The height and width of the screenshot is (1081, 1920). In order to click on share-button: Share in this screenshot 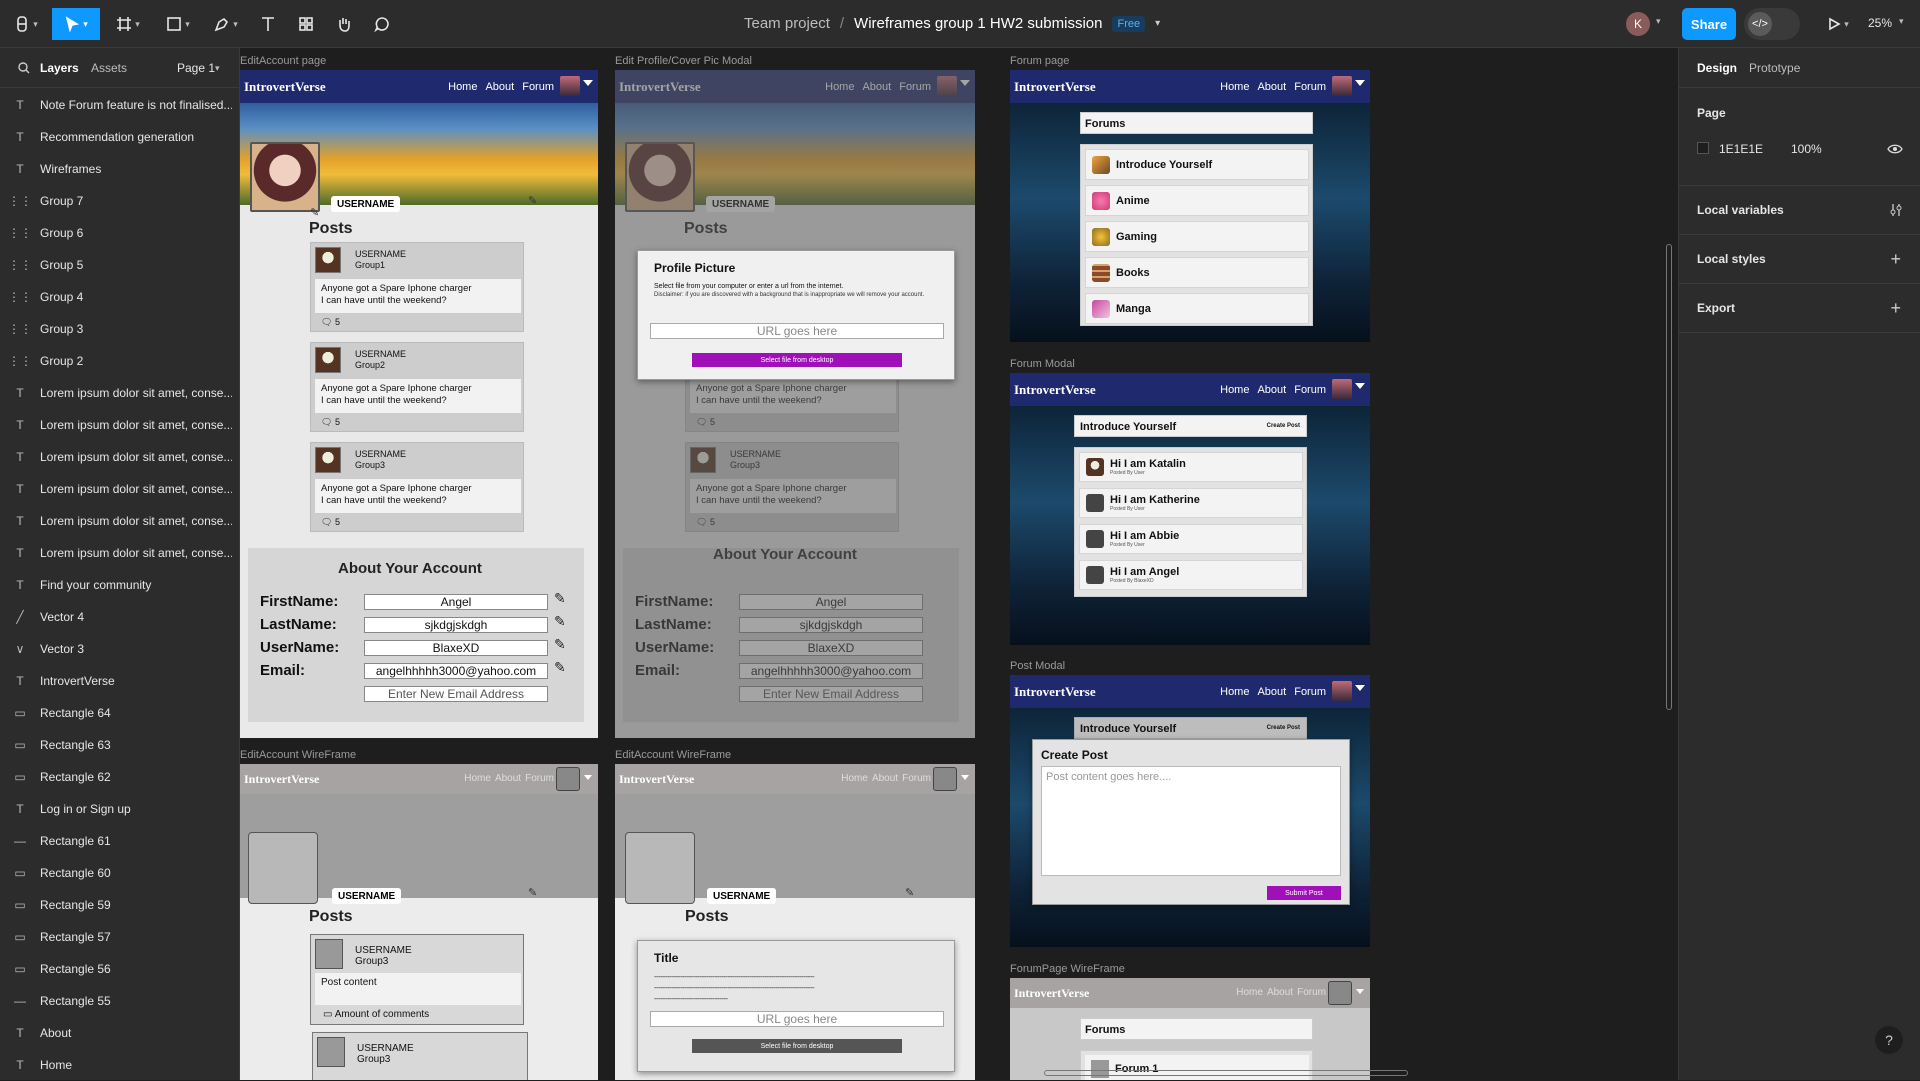, I will do `click(1709, 24)`.